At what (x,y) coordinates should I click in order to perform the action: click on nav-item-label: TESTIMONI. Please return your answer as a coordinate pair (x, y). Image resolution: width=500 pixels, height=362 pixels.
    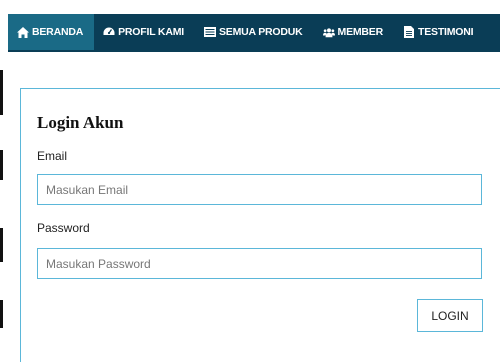
    Looking at the image, I should click on (446, 32).